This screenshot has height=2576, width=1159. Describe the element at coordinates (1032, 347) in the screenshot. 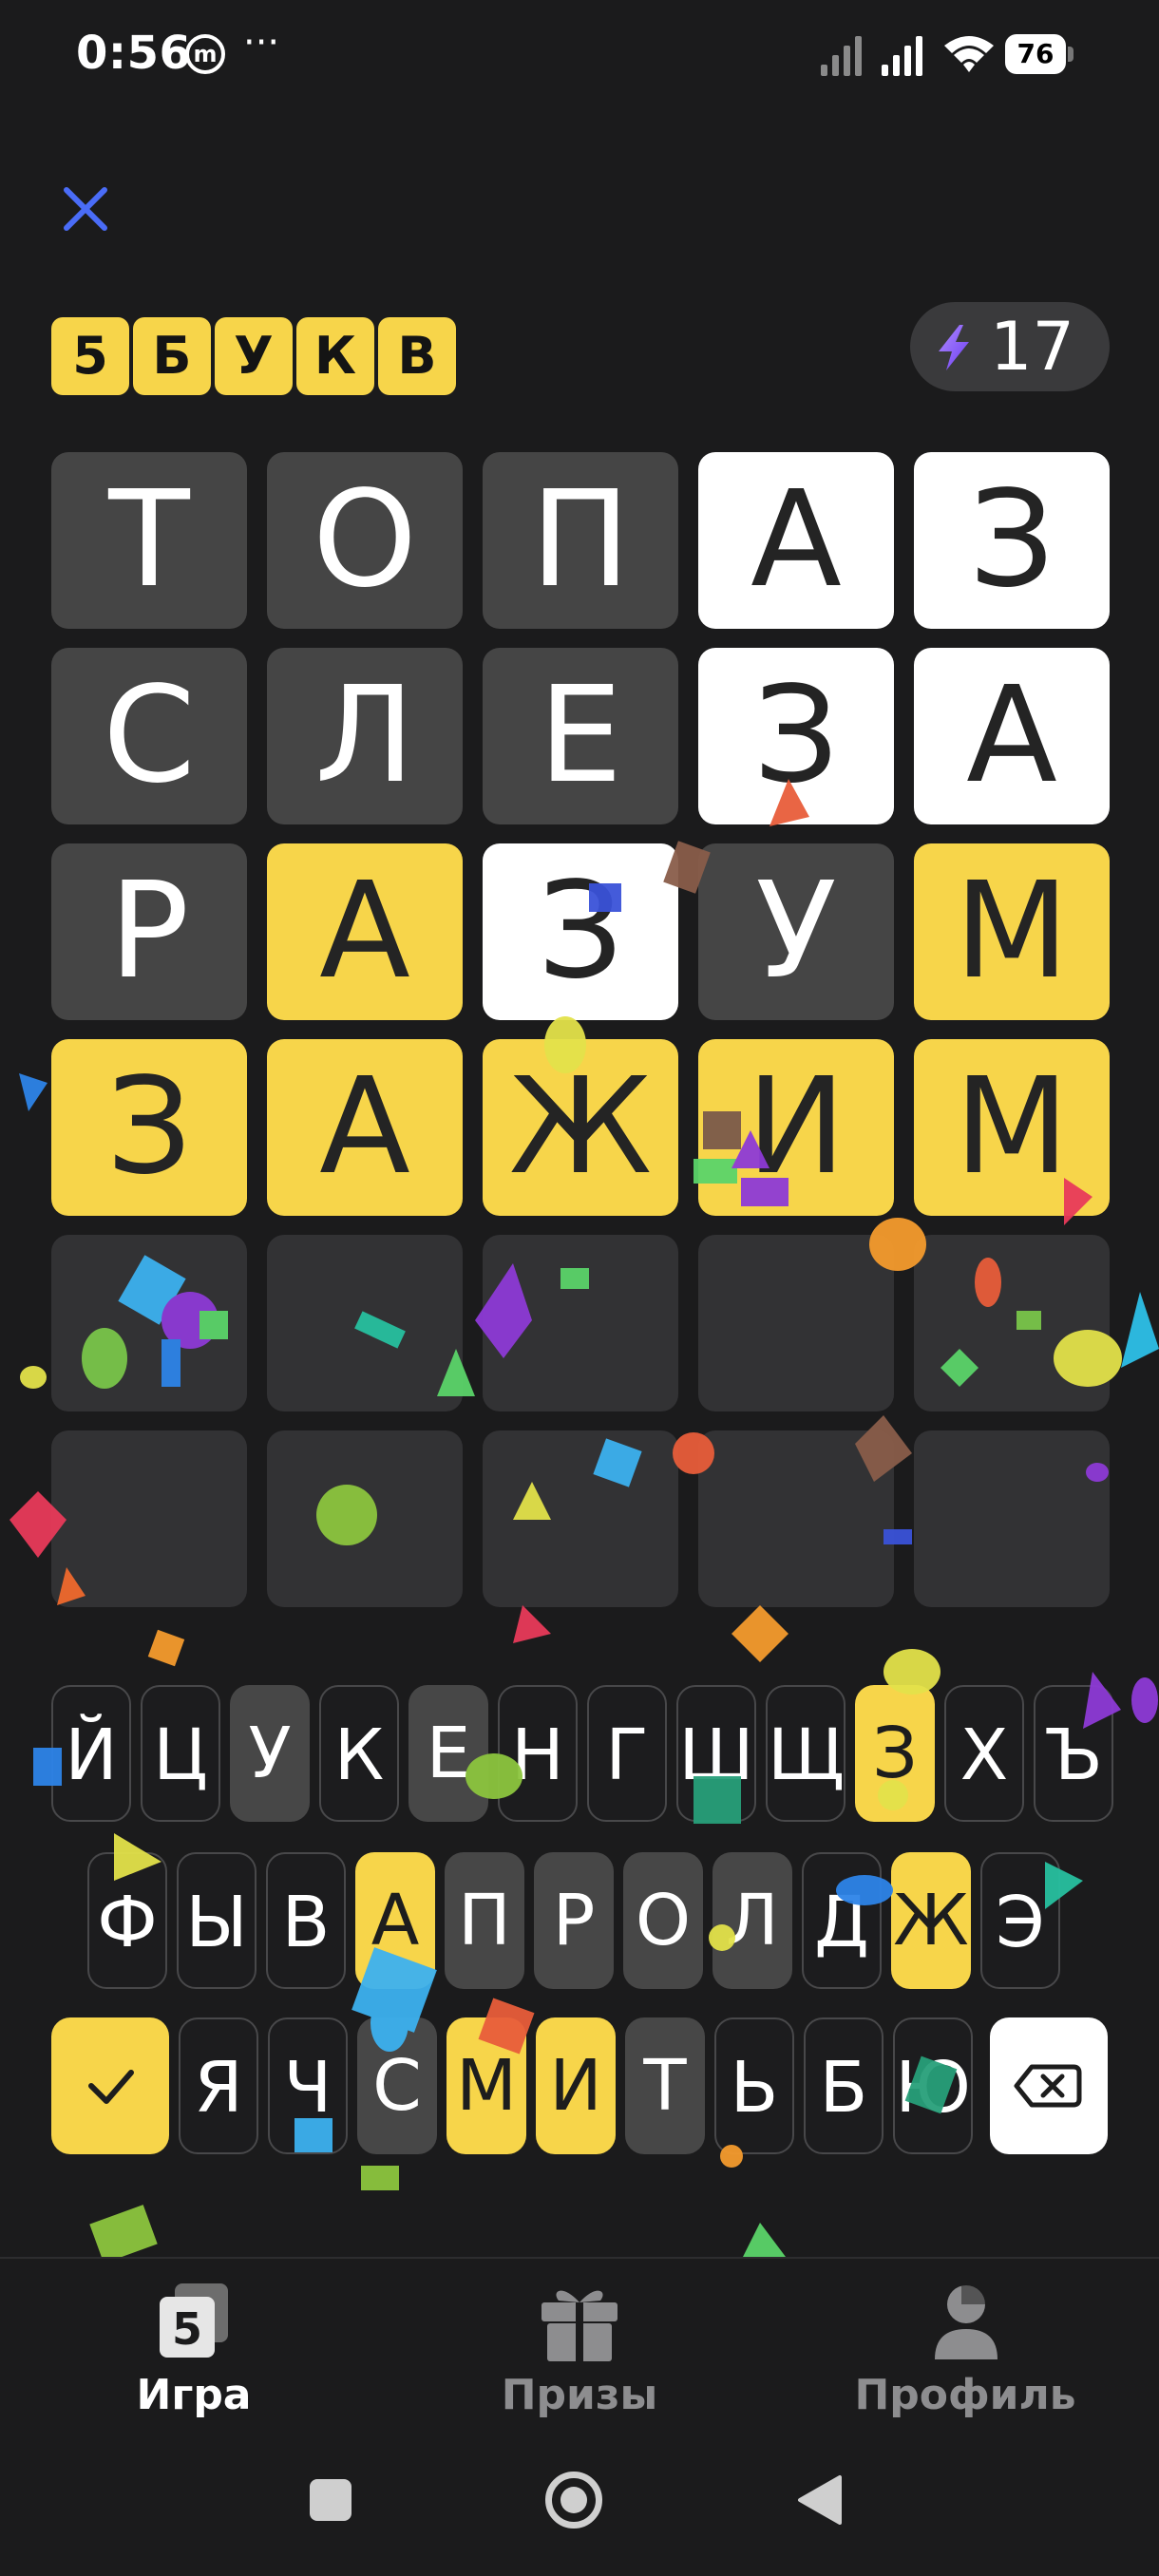

I see `energy-count: 17` at that location.